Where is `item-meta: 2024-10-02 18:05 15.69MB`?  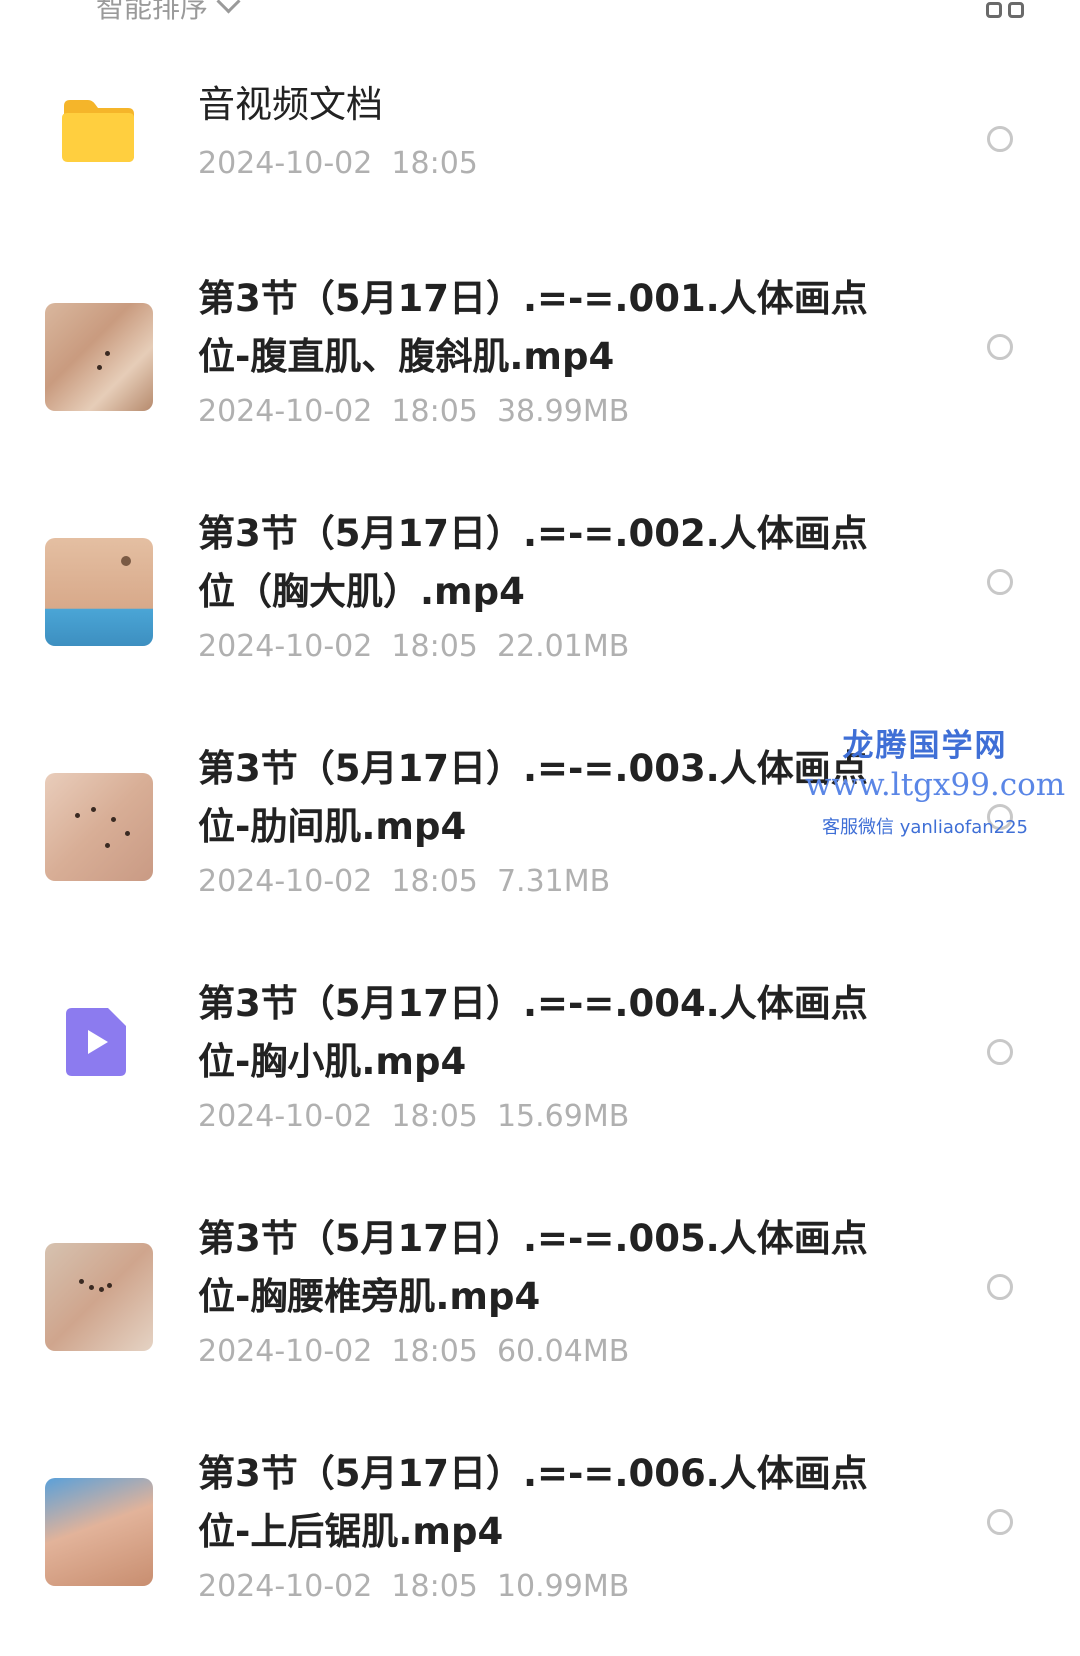 item-meta: 2024-10-02 18:05 15.69MB is located at coordinates (414, 1116).